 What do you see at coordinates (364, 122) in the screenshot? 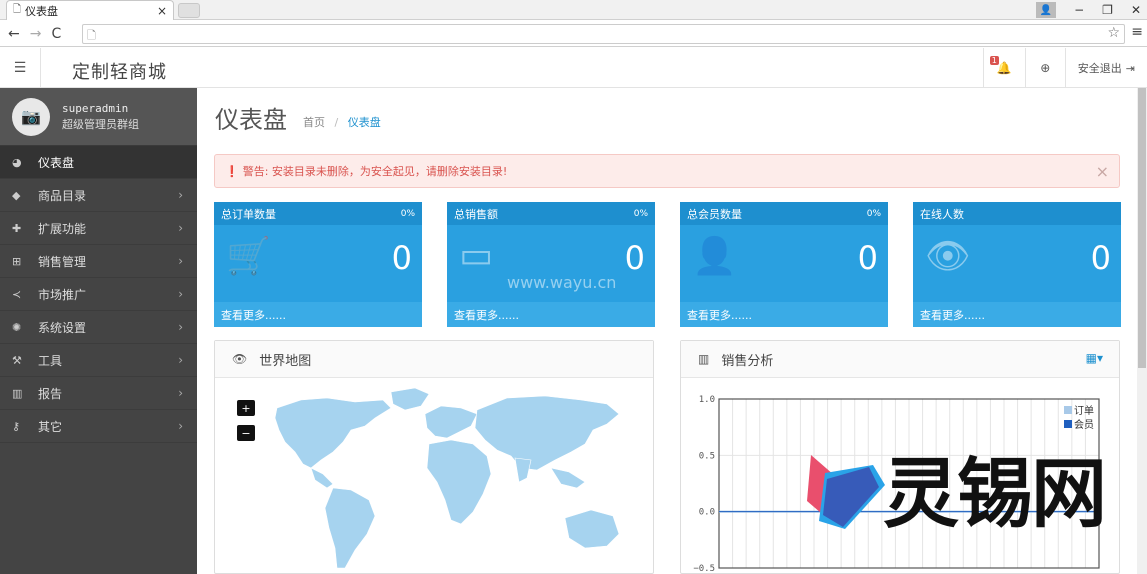
I see `breadcrumb-current: 仪表盘` at bounding box center [364, 122].